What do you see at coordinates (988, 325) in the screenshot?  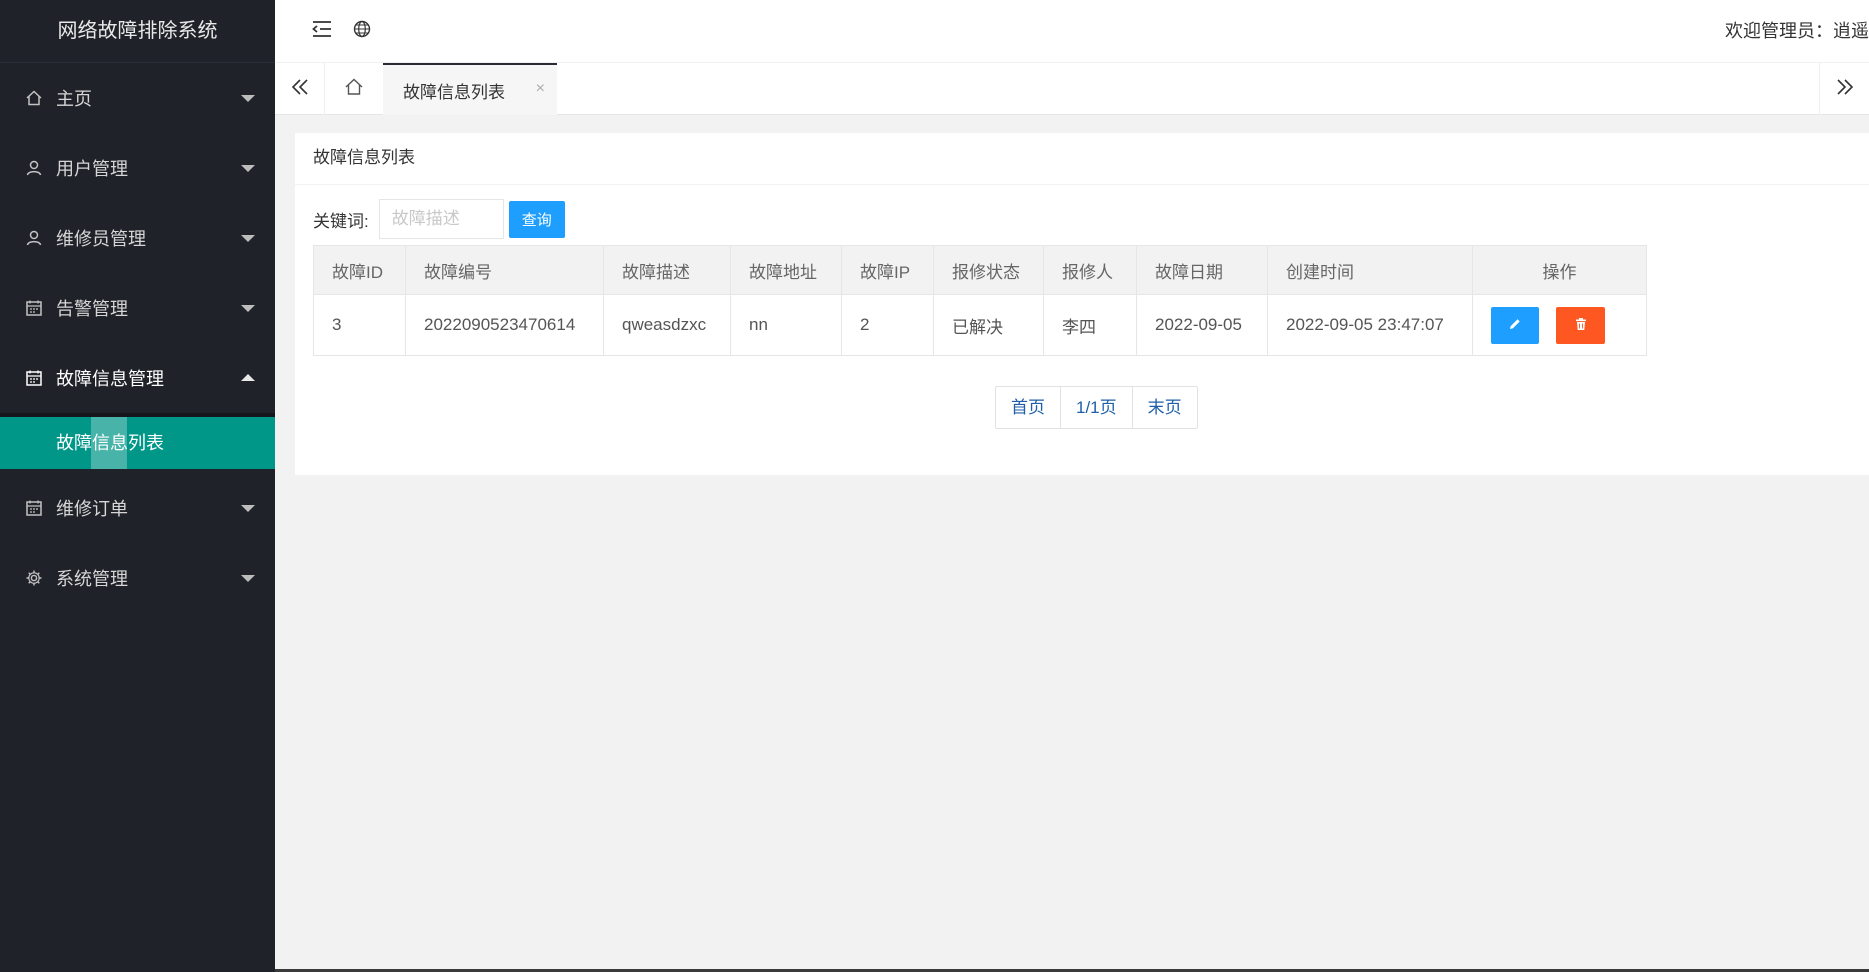 I see `cell-status: 已解决` at bounding box center [988, 325].